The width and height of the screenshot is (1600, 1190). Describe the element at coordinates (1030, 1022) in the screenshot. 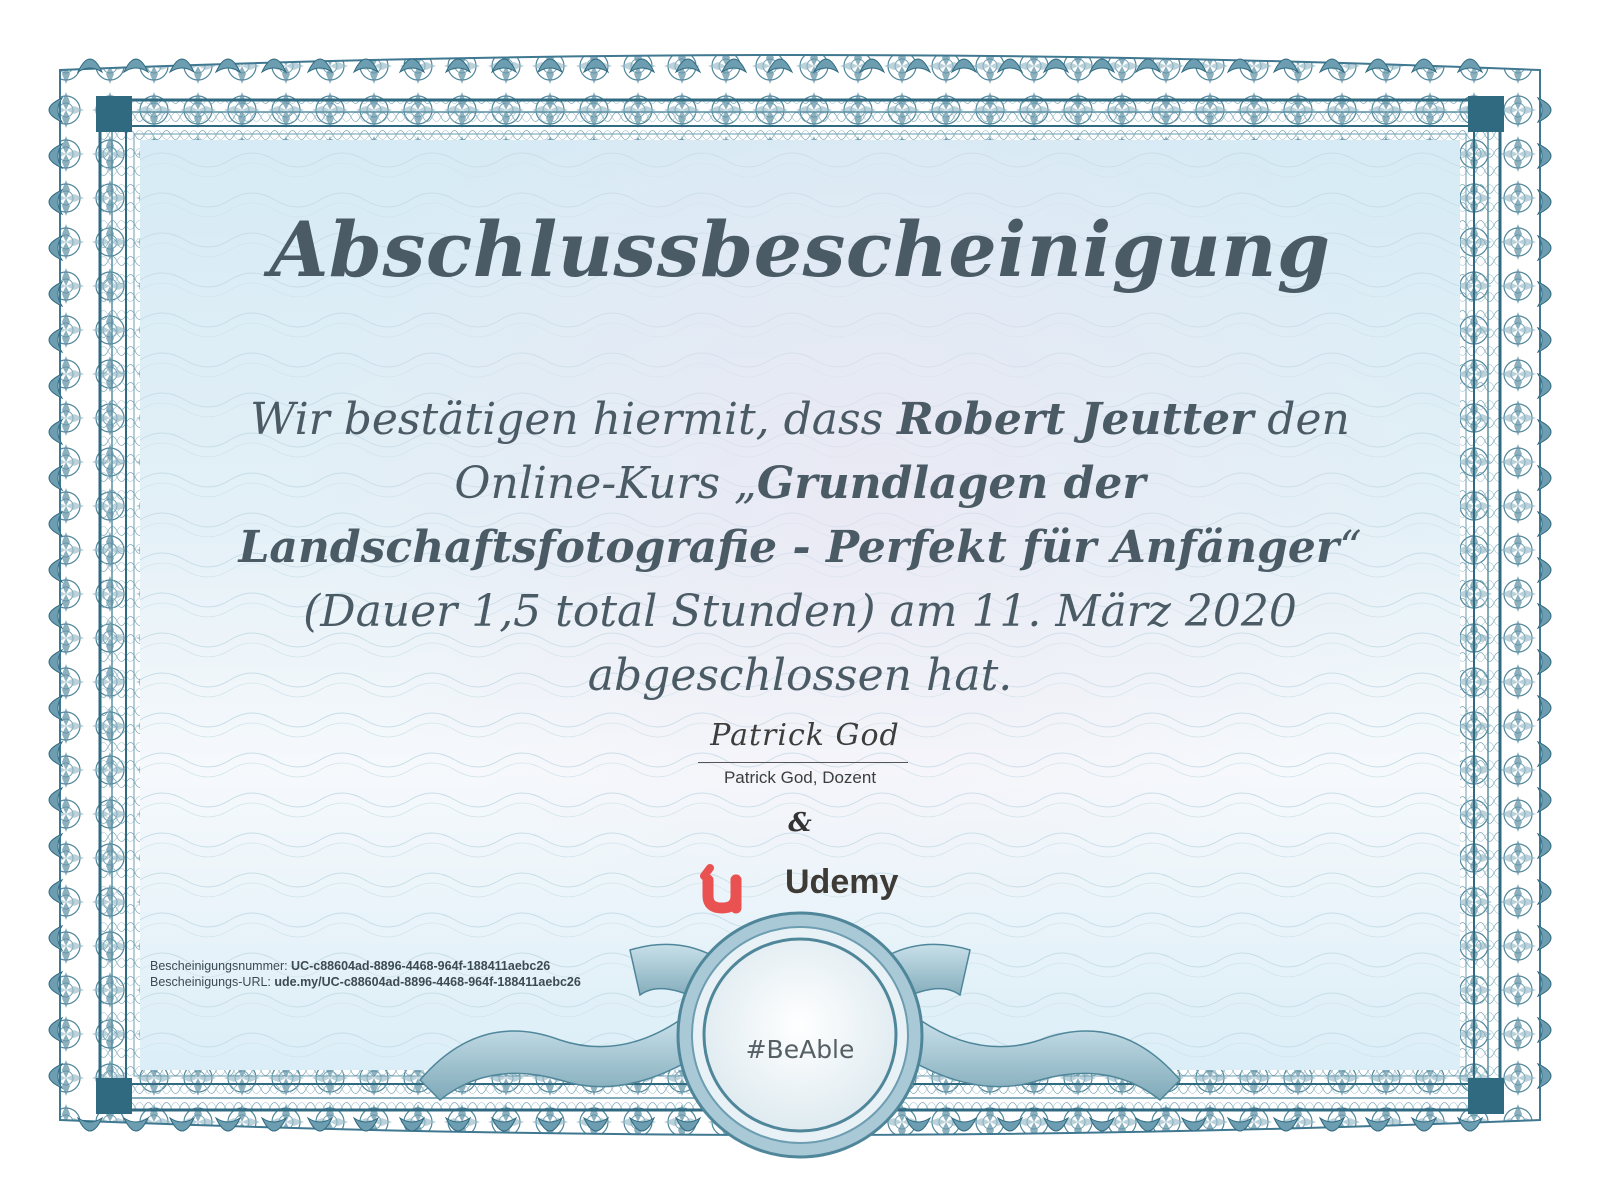

I see `ribbon-right` at that location.